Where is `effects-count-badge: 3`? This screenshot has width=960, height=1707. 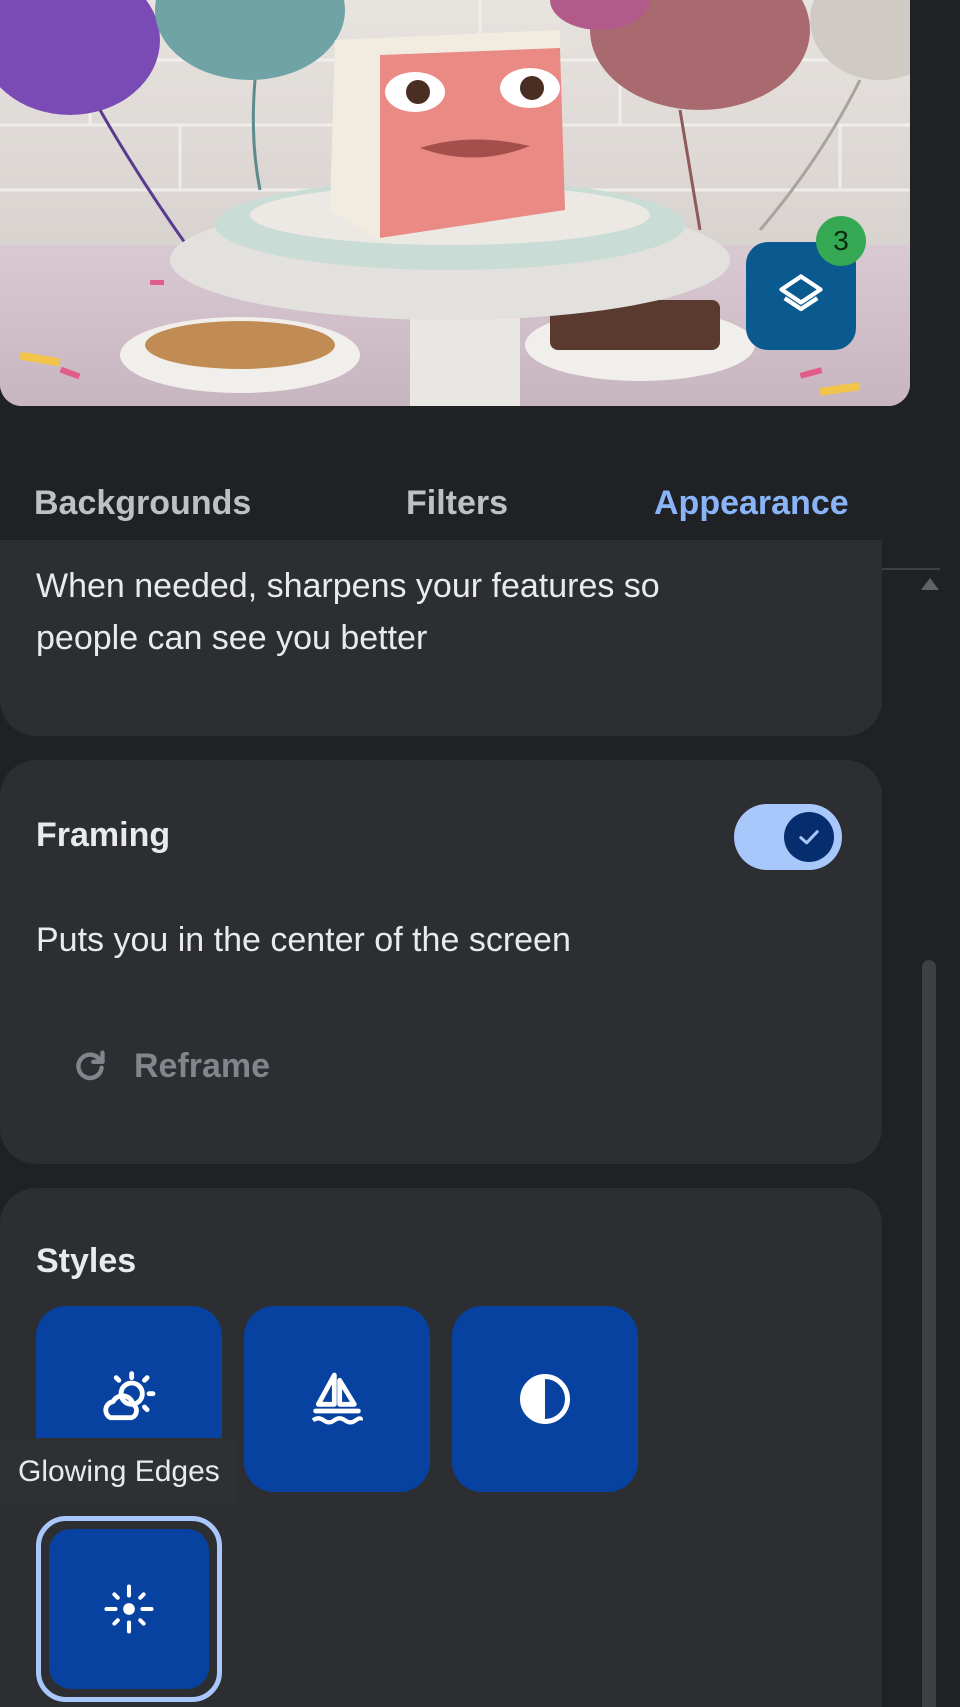
effects-count-badge: 3 is located at coordinates (841, 241).